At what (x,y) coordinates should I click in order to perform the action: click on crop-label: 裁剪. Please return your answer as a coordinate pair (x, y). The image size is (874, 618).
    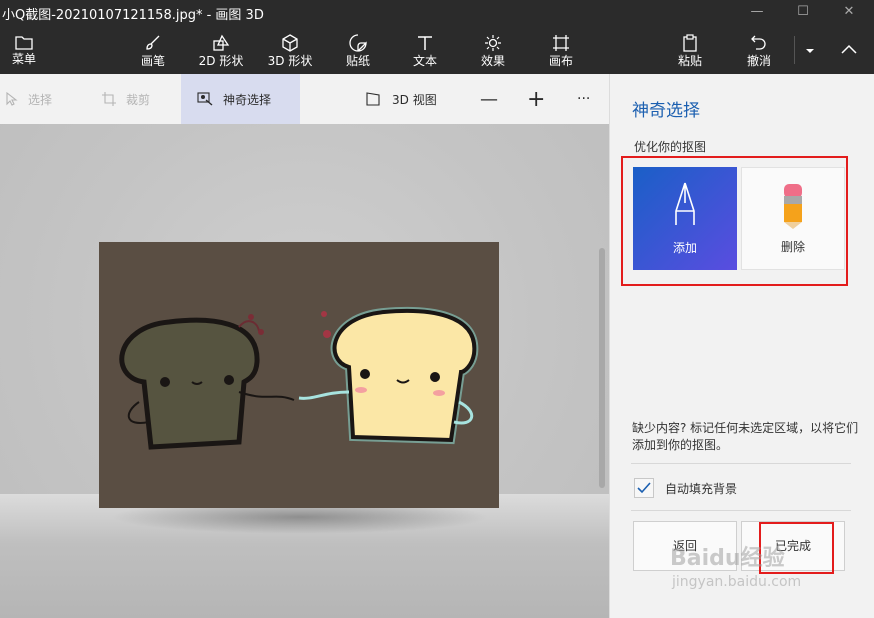
    Looking at the image, I should click on (138, 99).